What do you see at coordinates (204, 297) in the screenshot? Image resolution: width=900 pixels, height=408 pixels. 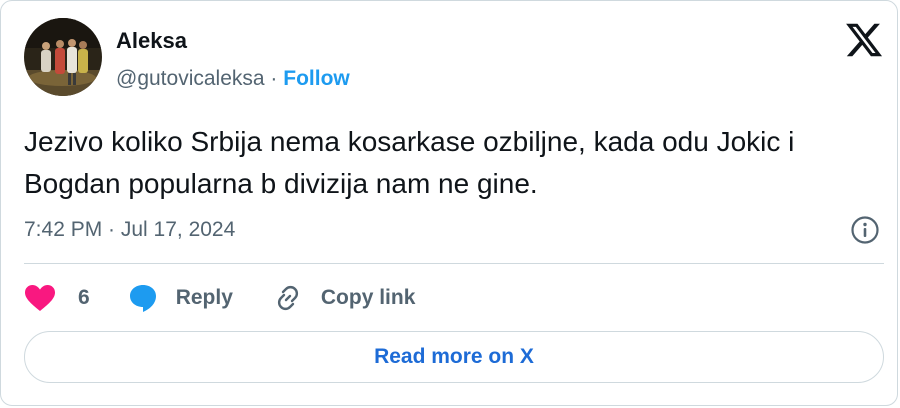 I see `reply-label: Reply` at bounding box center [204, 297].